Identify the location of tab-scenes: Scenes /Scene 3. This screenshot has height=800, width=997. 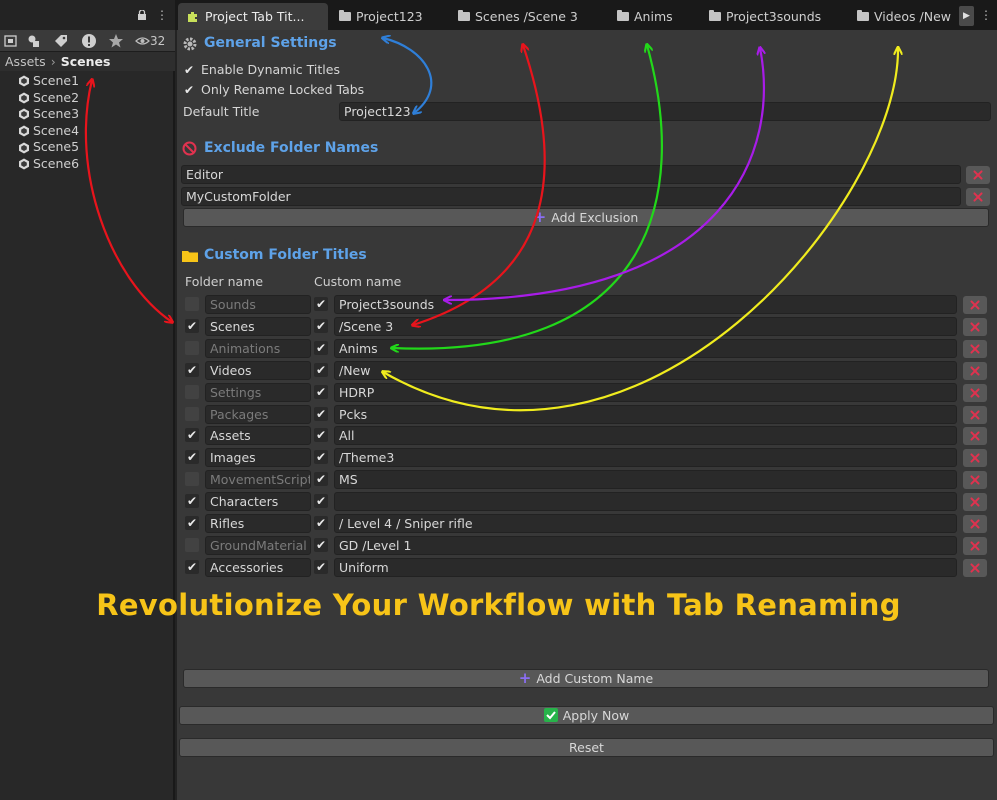
(518, 16).